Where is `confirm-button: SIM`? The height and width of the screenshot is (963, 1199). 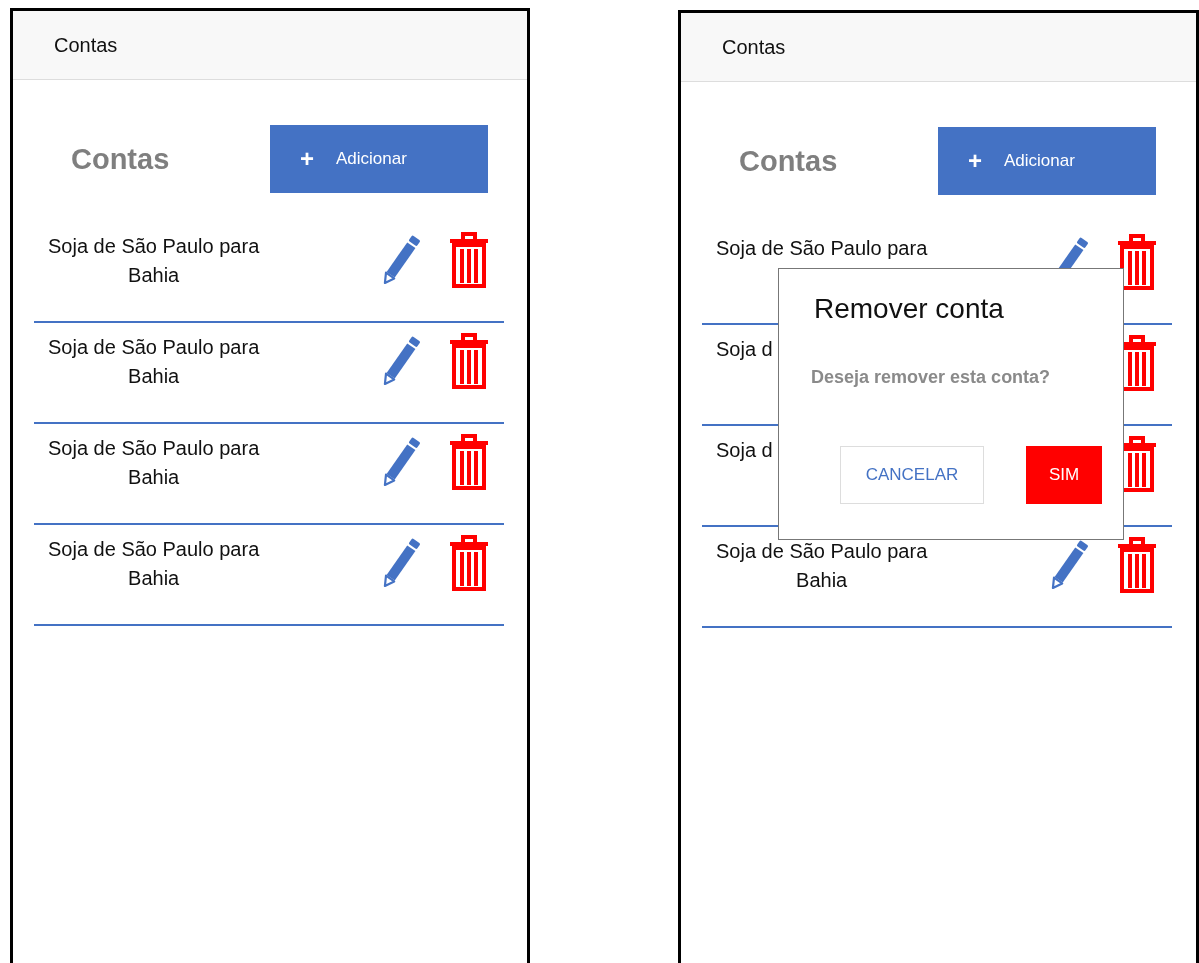
confirm-button: SIM is located at coordinates (1064, 475).